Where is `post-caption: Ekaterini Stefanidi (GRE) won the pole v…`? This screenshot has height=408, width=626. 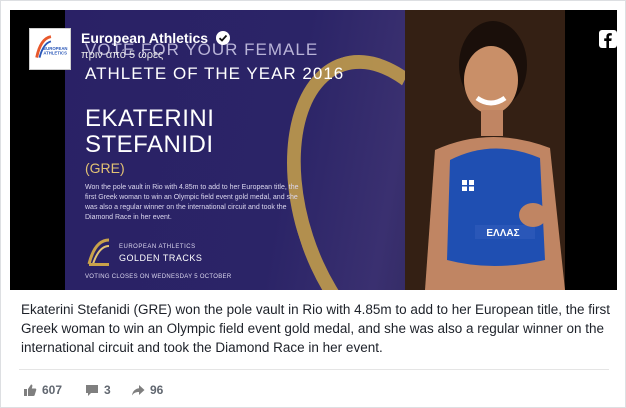 post-caption: Ekaterini Stefanidi (GRE) won the pole v… is located at coordinates (316, 328).